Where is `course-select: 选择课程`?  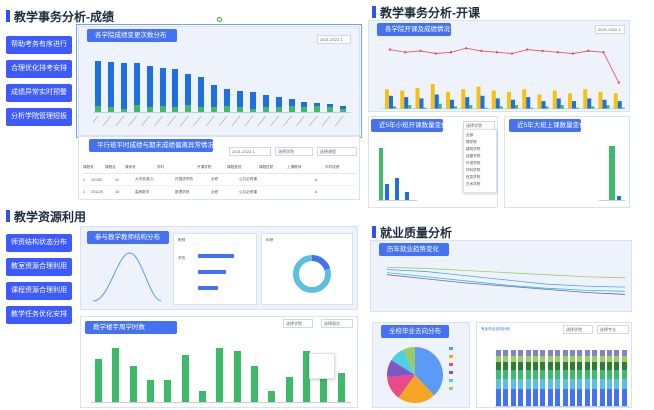 course-select: 选择课程 is located at coordinates (337, 151).